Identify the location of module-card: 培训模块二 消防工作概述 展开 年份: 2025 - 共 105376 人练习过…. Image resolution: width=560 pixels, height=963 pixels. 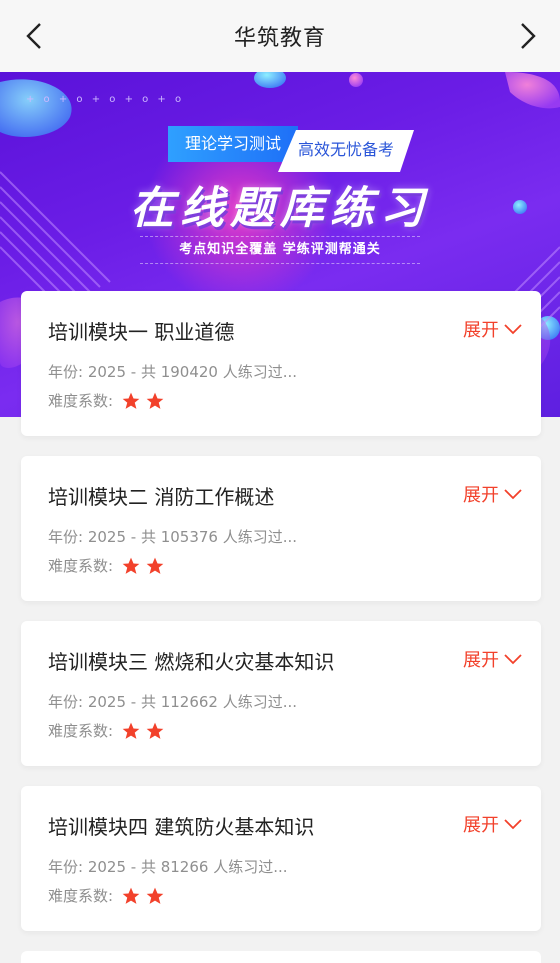
(281, 528).